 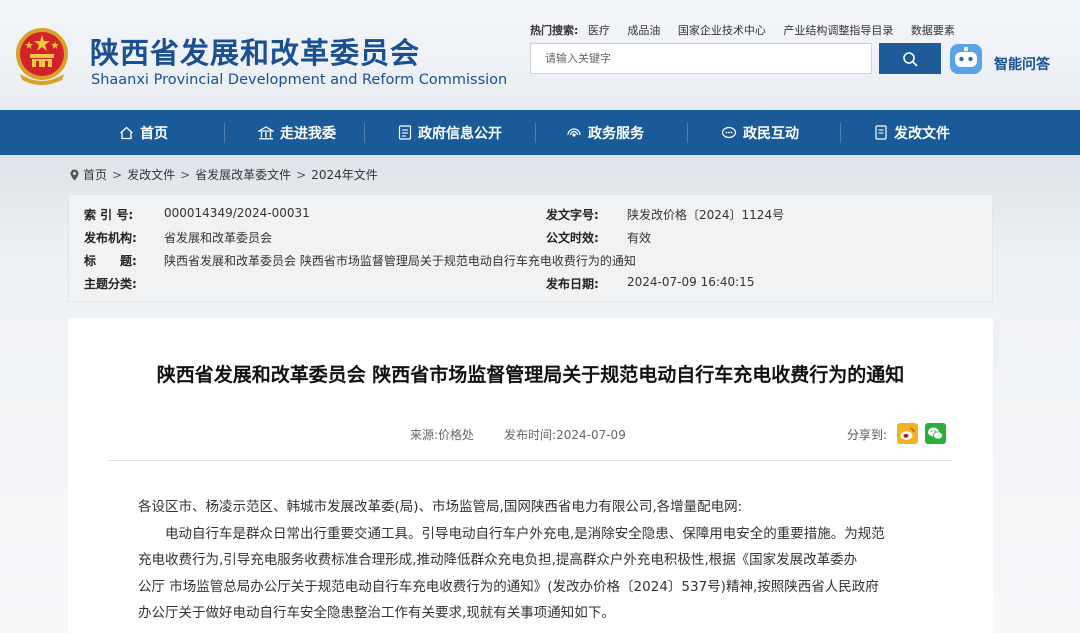 I want to click on main-nav: 首页 走进我委 政府信息公开 政务服务 政民互动 发改文件, so click(x=540, y=132).